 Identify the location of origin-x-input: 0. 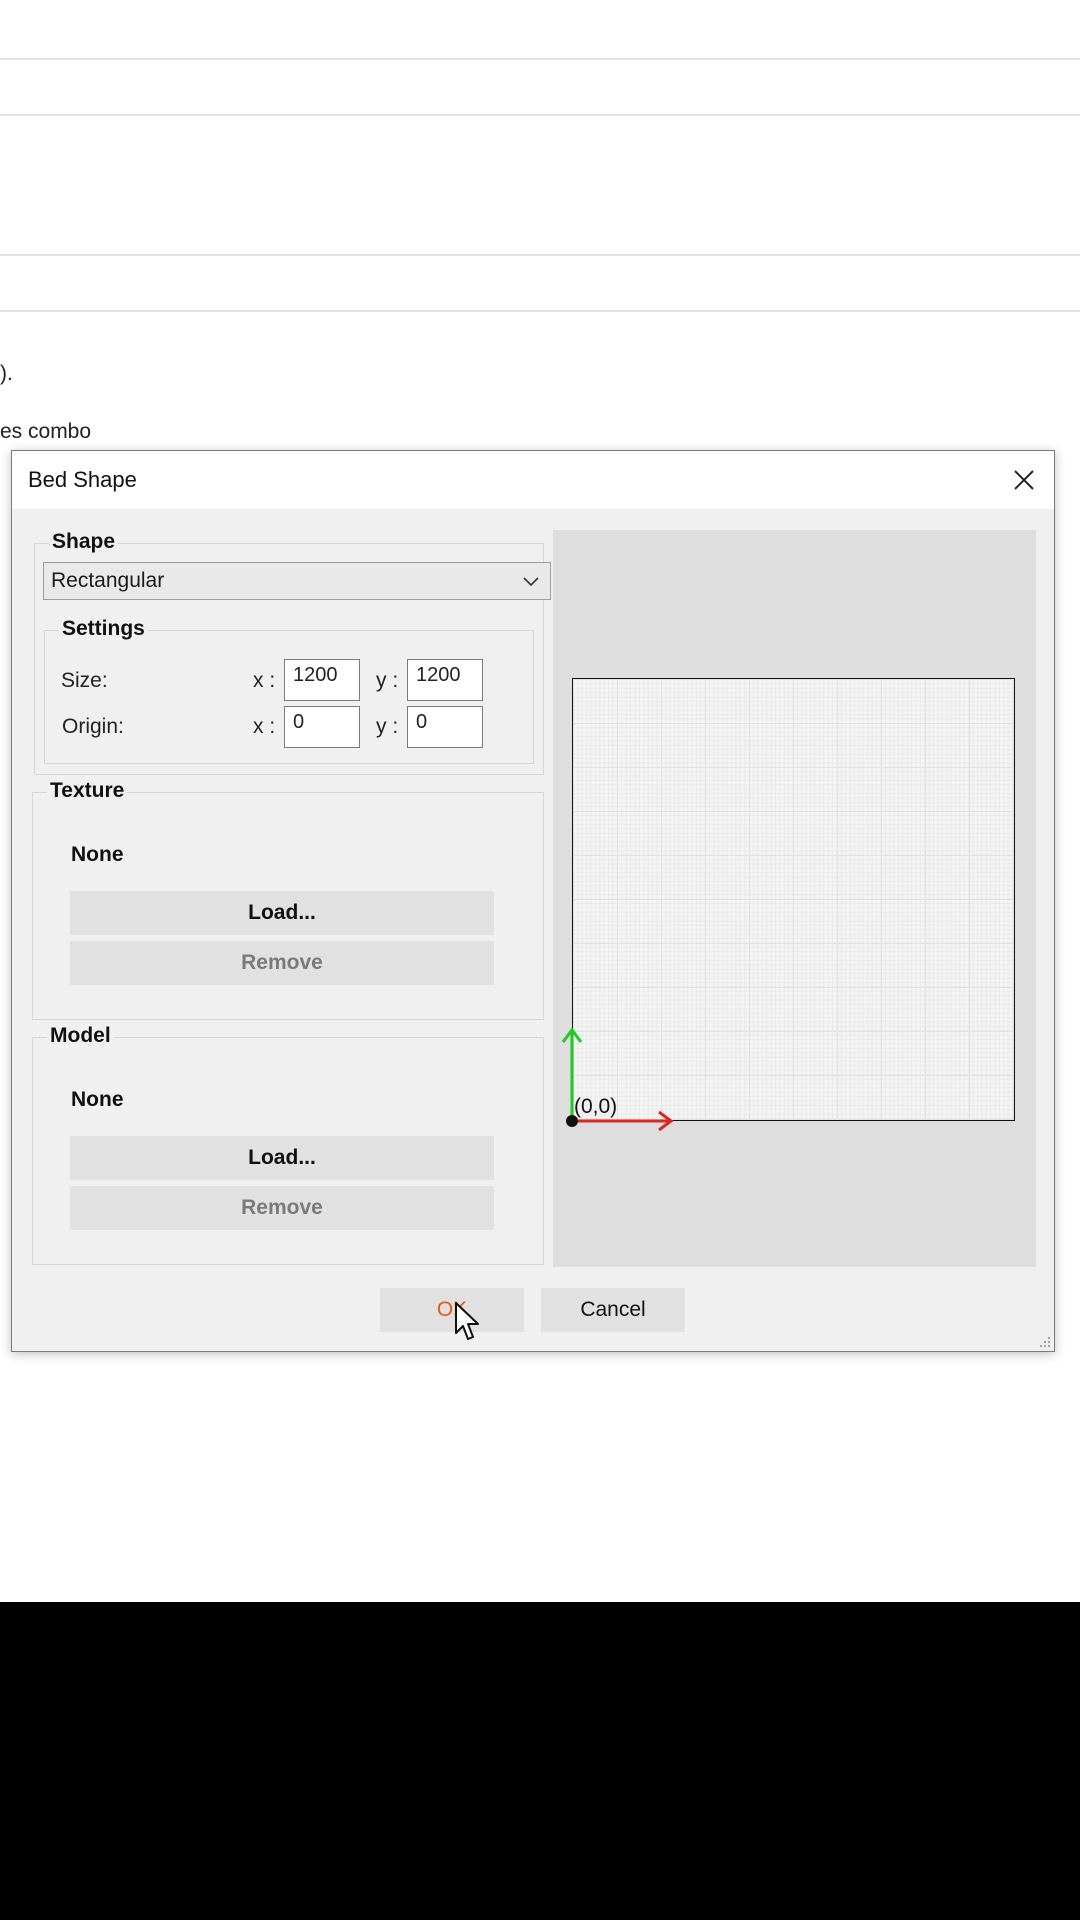
(322, 727).